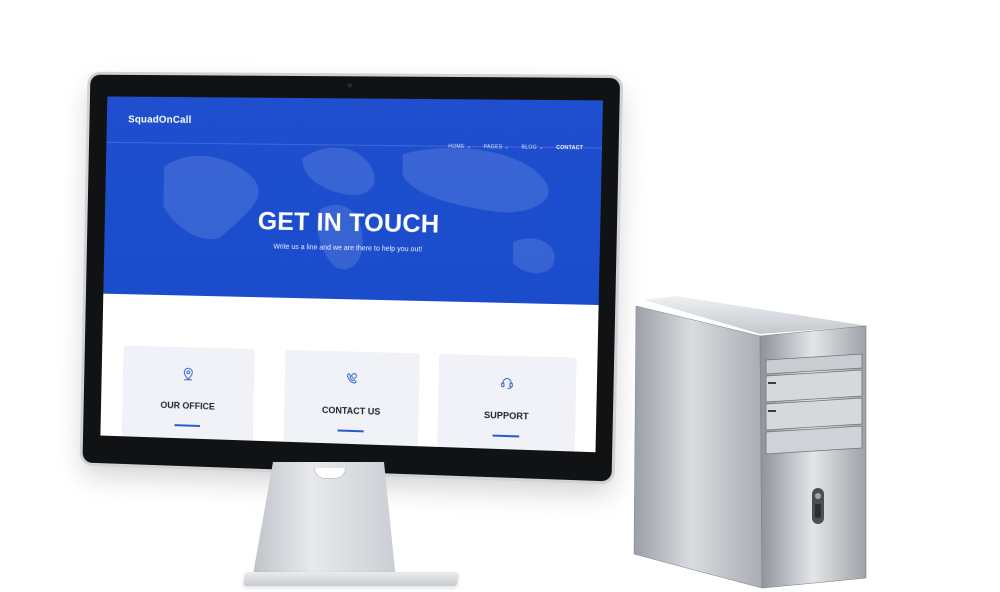 The width and height of the screenshot is (1000, 592). Describe the element at coordinates (354, 122) in the screenshot. I see `header-bar: SquadOnCall` at that location.